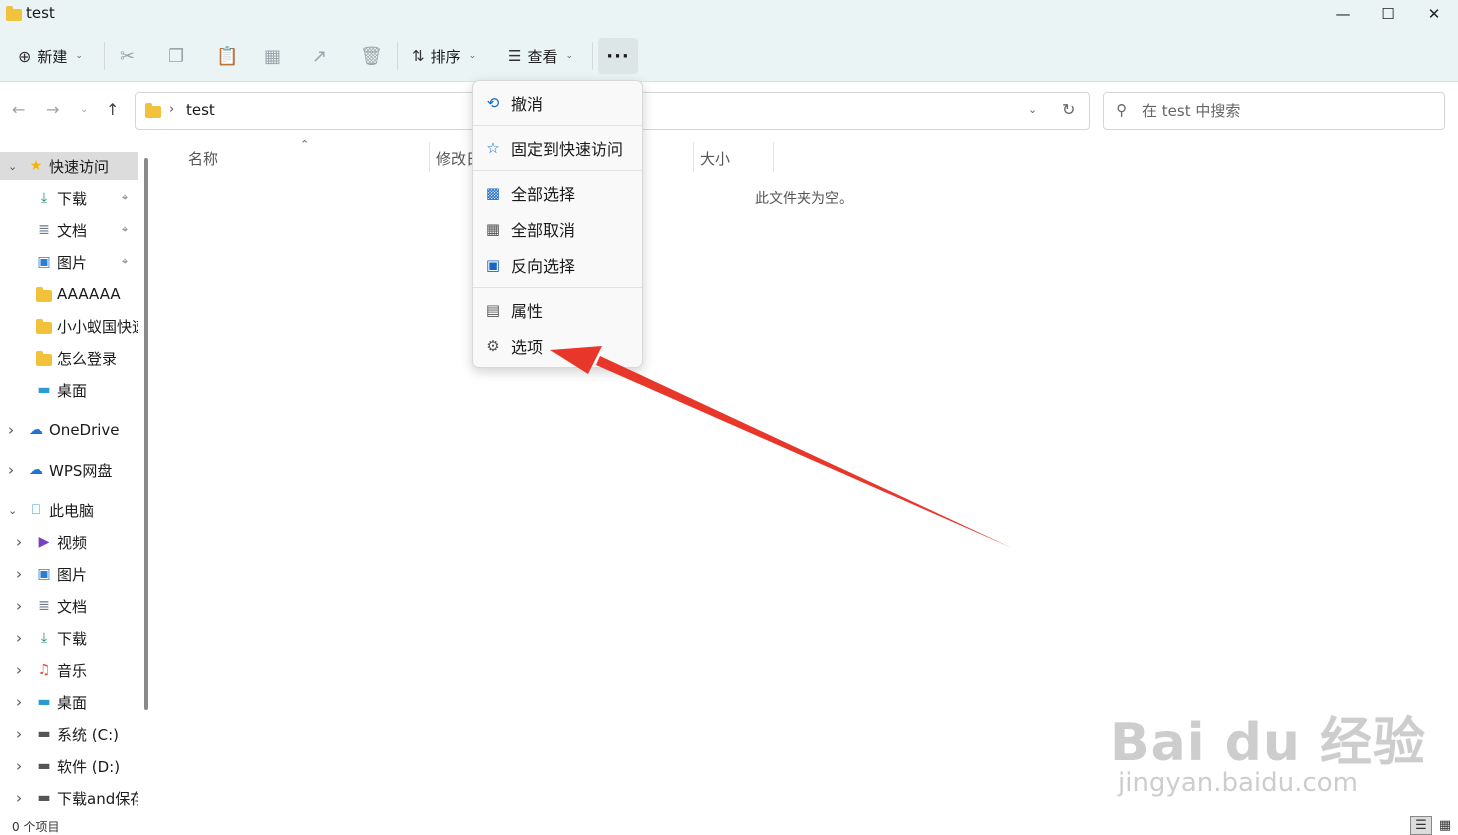 This screenshot has height=835, width=1458. What do you see at coordinates (227, 56) in the screenshot?
I see `paste-button: 📋` at bounding box center [227, 56].